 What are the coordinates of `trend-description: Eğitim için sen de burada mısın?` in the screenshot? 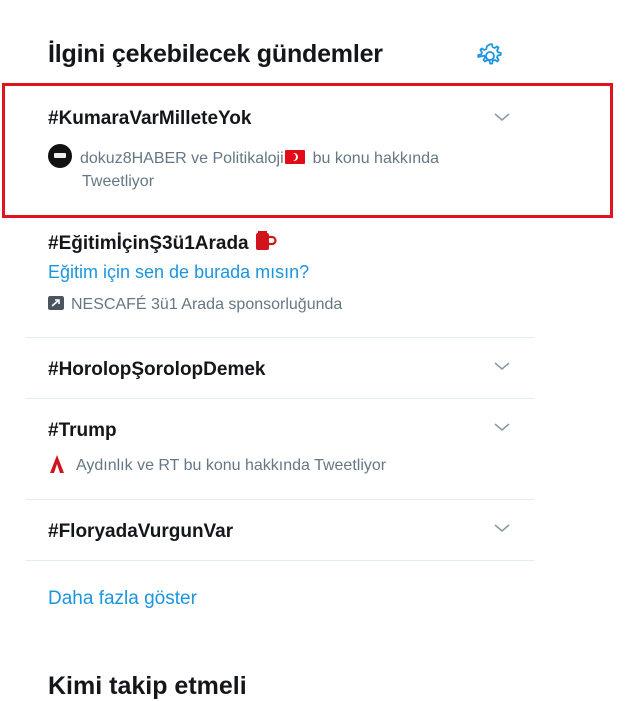 It's located at (178, 272).